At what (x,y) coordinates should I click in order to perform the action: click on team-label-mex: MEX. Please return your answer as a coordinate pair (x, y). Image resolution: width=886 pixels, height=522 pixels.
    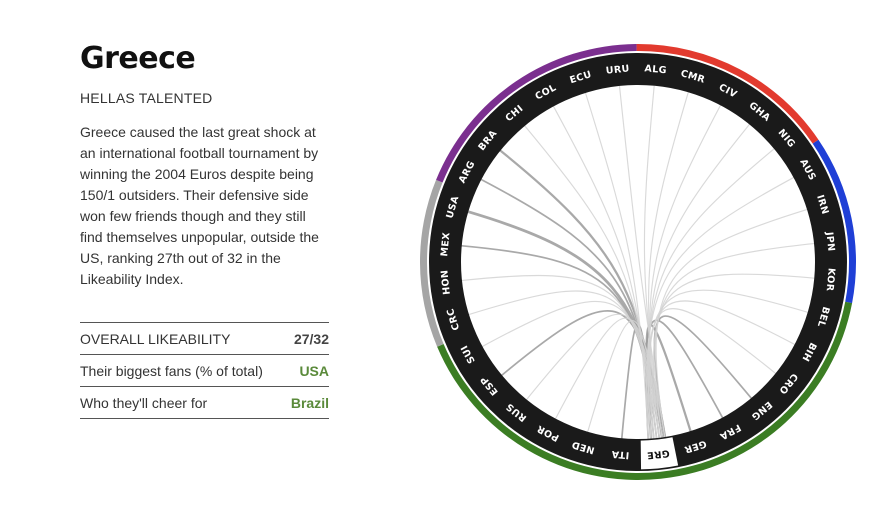
    Looking at the image, I should click on (445, 244).